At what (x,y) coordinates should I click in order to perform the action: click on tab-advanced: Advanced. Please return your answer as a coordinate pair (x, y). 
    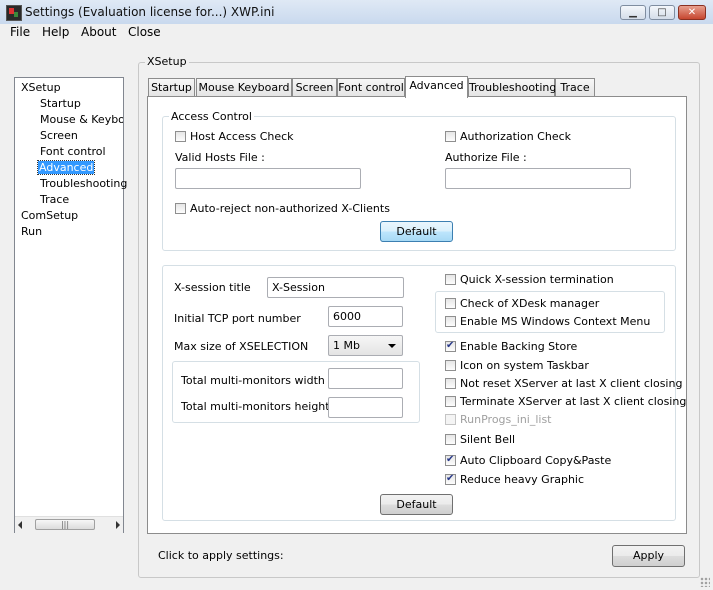
    Looking at the image, I should click on (436, 87).